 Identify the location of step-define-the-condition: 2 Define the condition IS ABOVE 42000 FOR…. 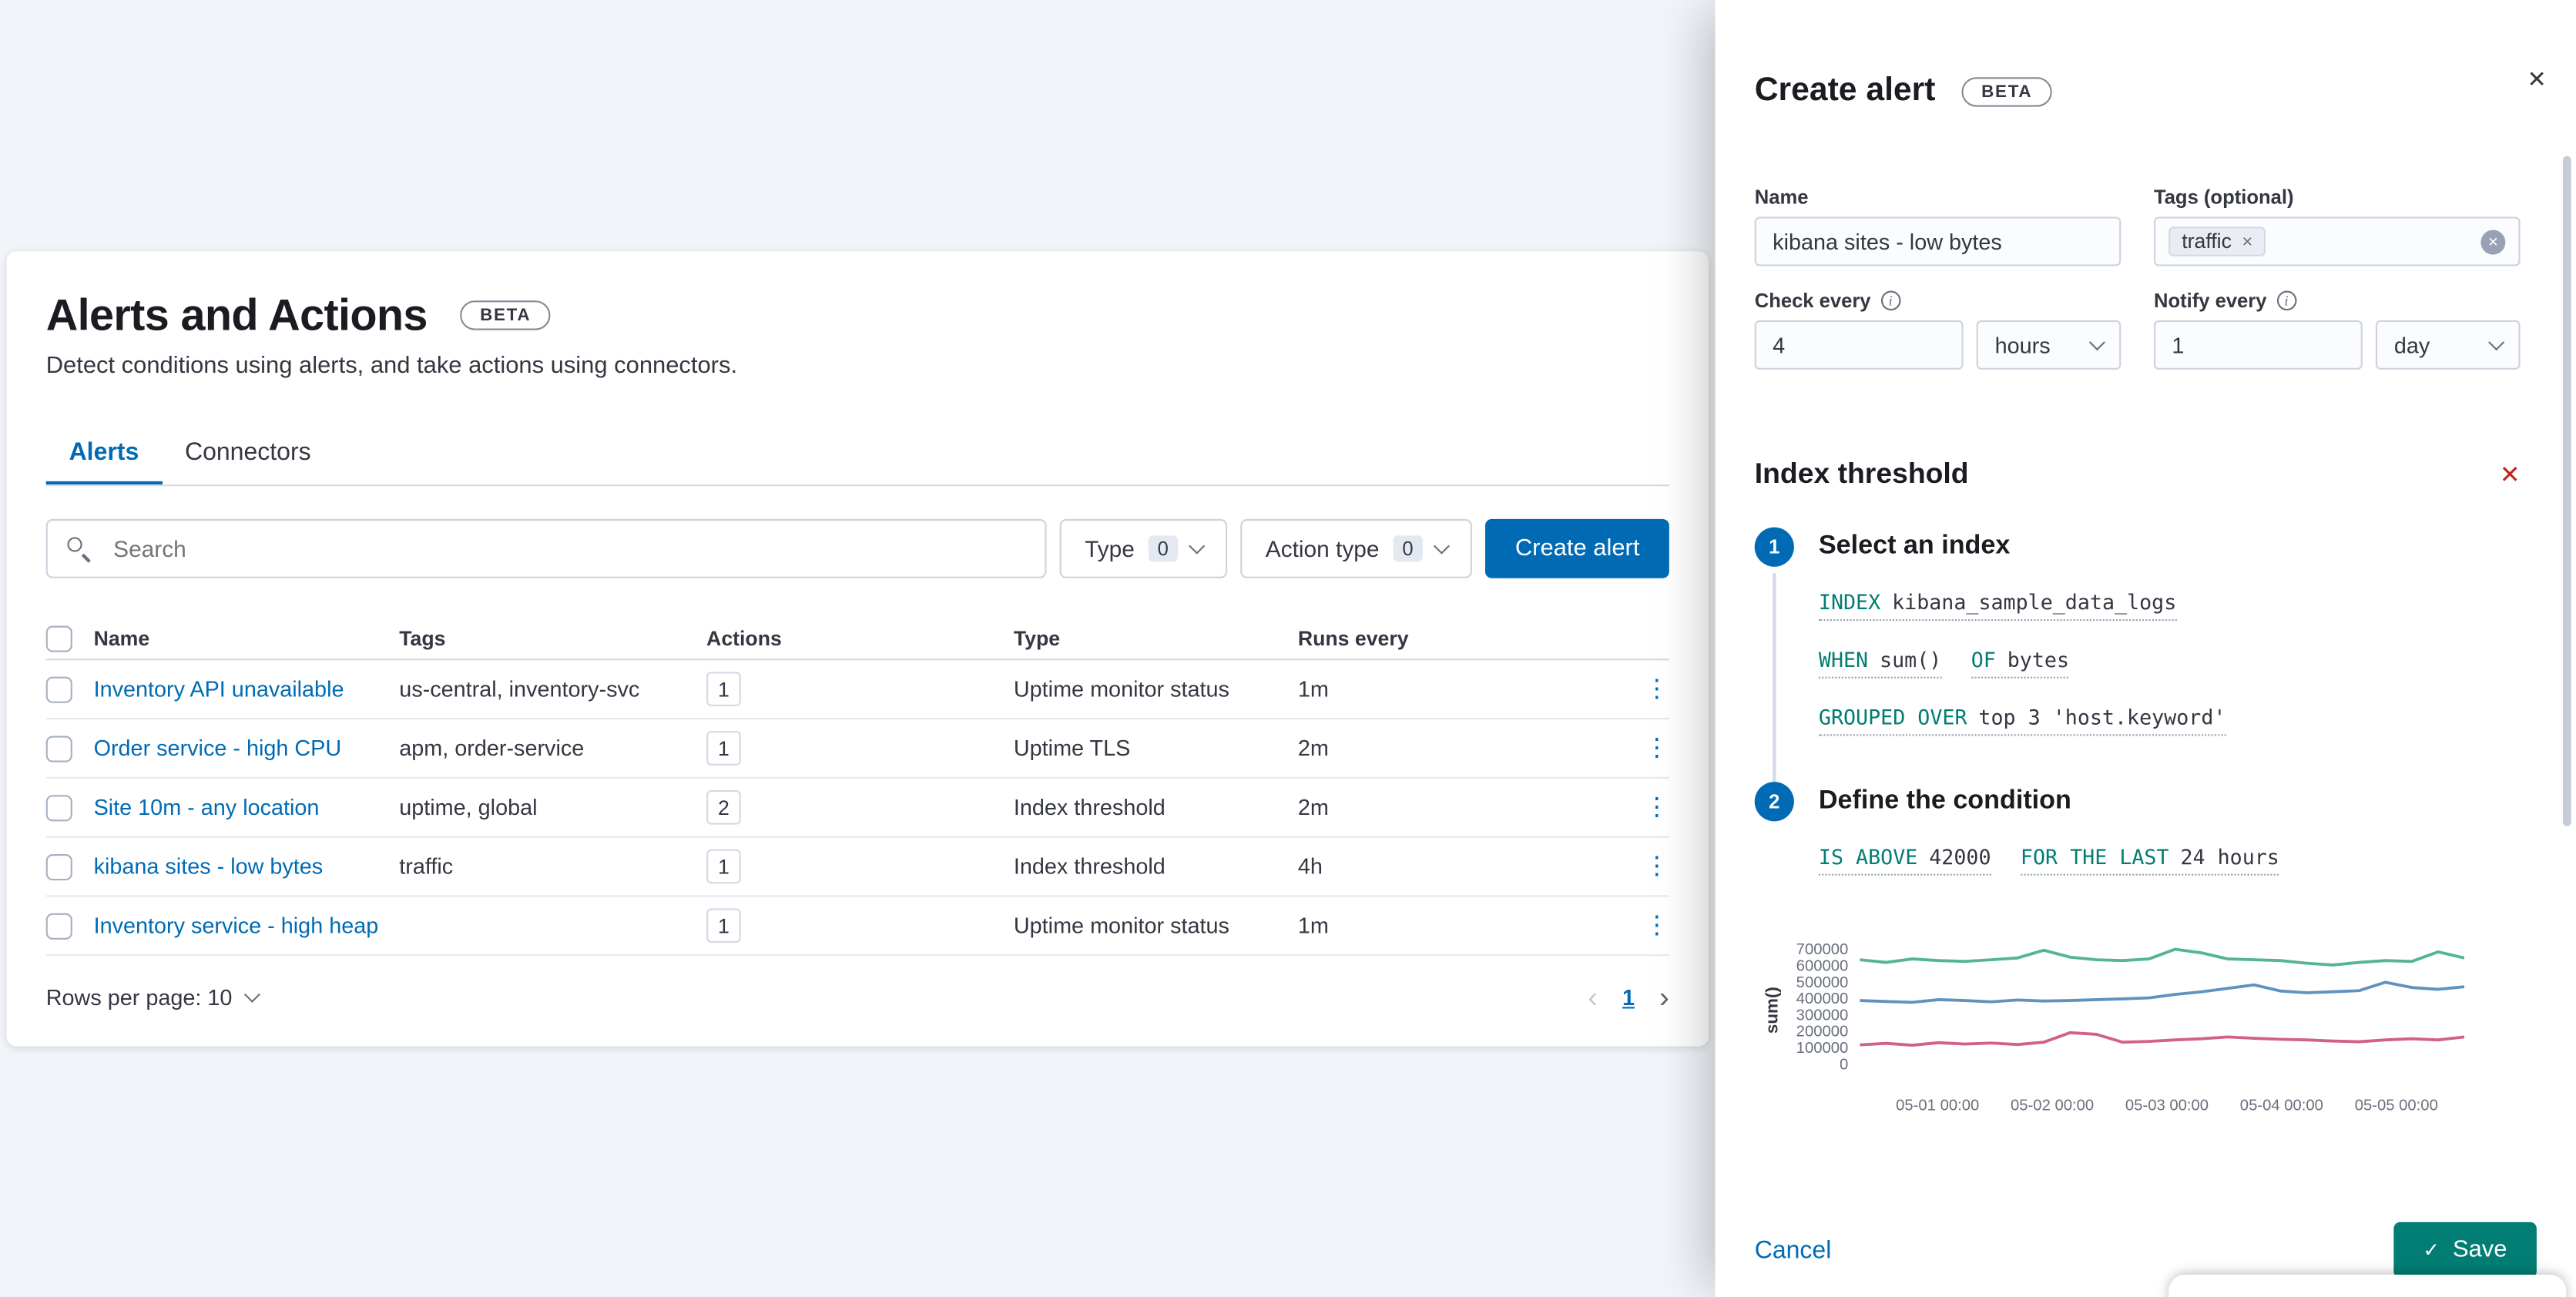
(2137, 948).